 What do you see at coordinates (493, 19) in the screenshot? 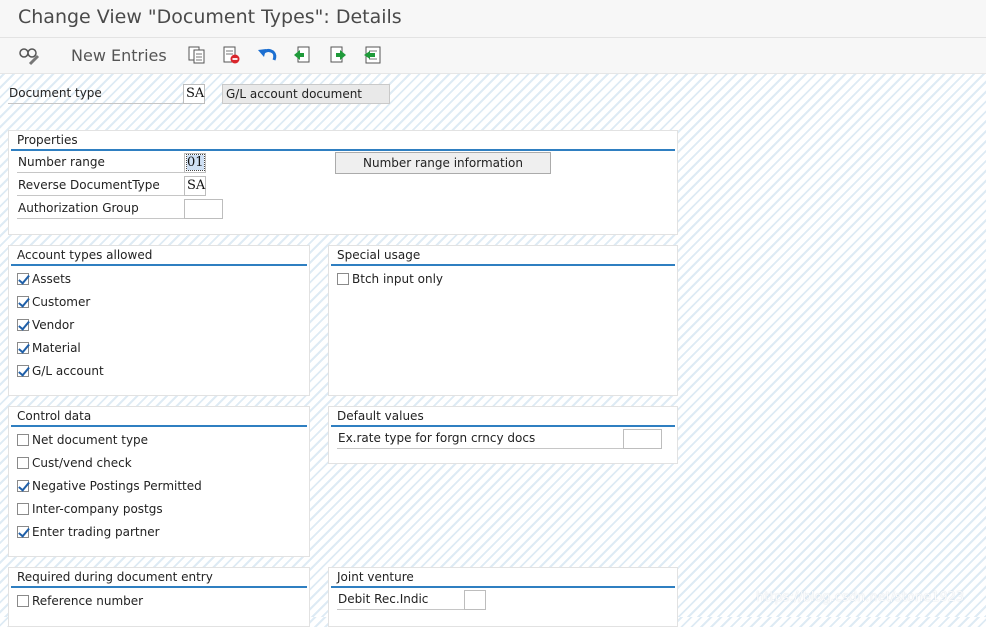
I see `title-bar: Change View "Document Types": Details` at bounding box center [493, 19].